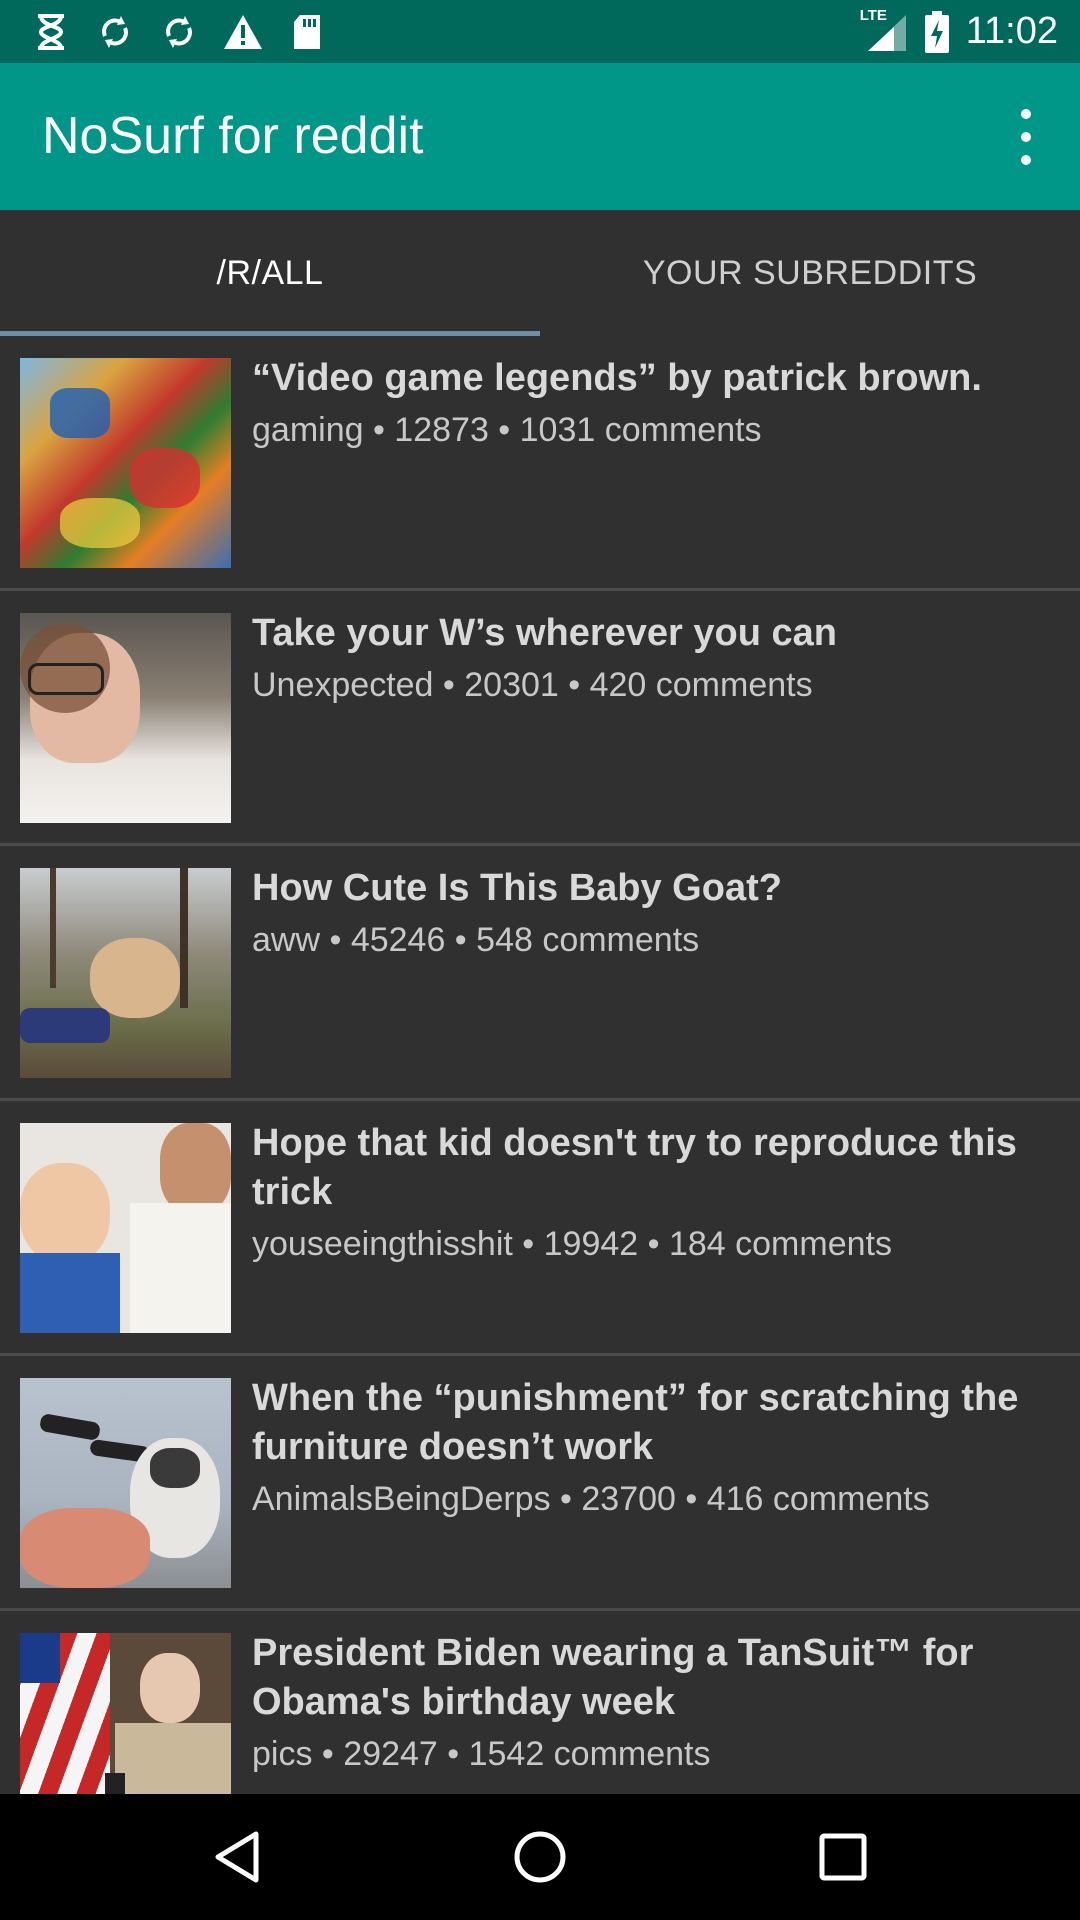 The width and height of the screenshot is (1080, 1920). I want to click on network-type-label: LTE, so click(873, 15).